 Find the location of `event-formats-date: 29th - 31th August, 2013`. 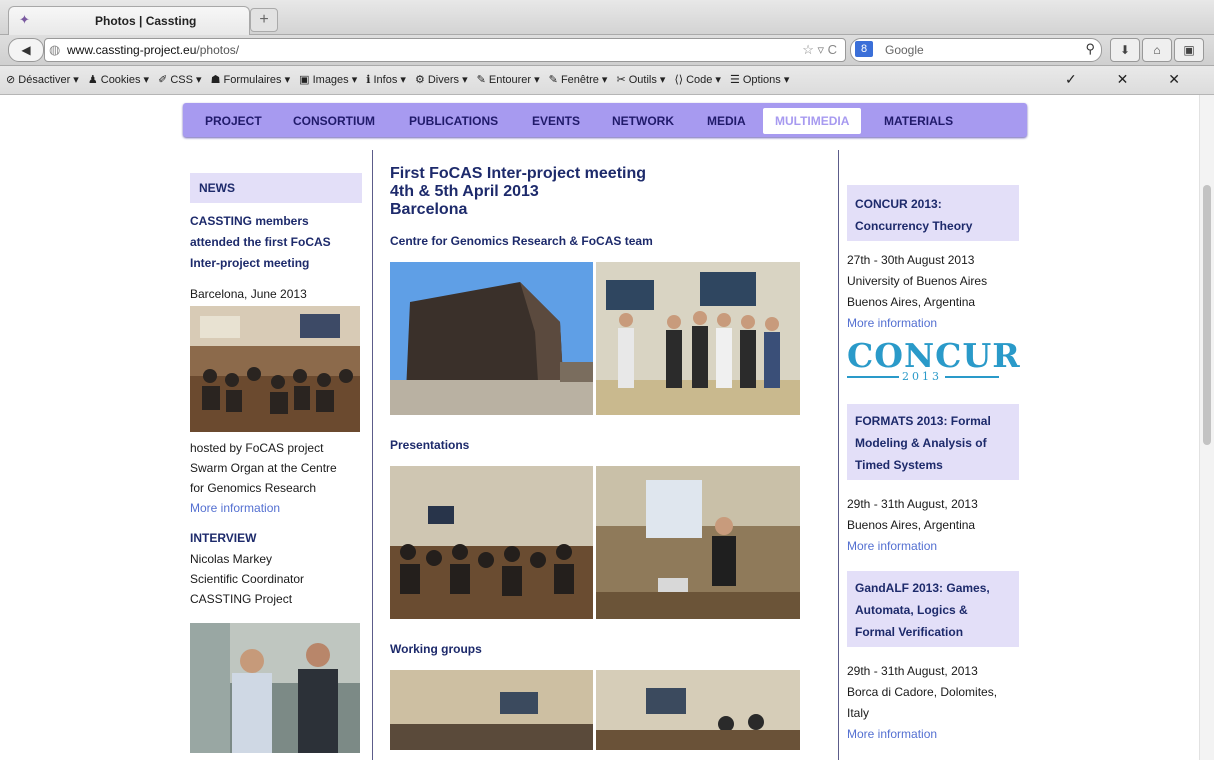

event-formats-date: 29th - 31th August, 2013 is located at coordinates (912, 504).